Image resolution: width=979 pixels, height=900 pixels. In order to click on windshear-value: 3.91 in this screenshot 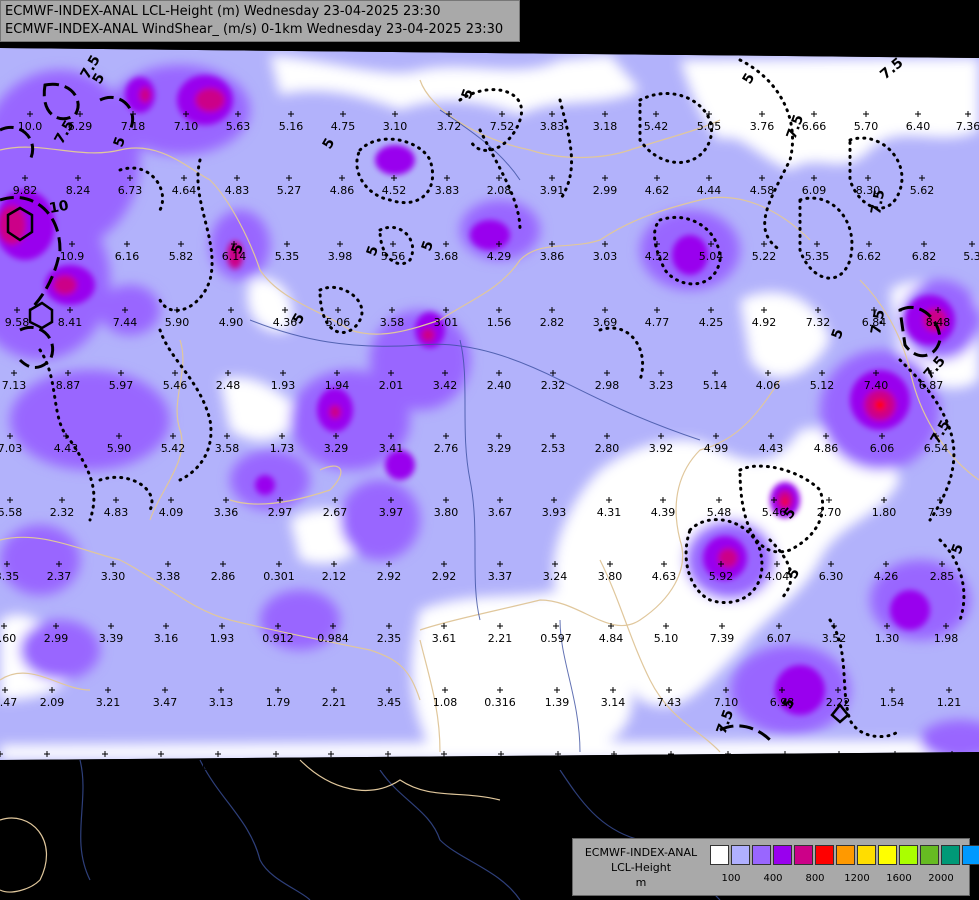, I will do `click(552, 190)`.